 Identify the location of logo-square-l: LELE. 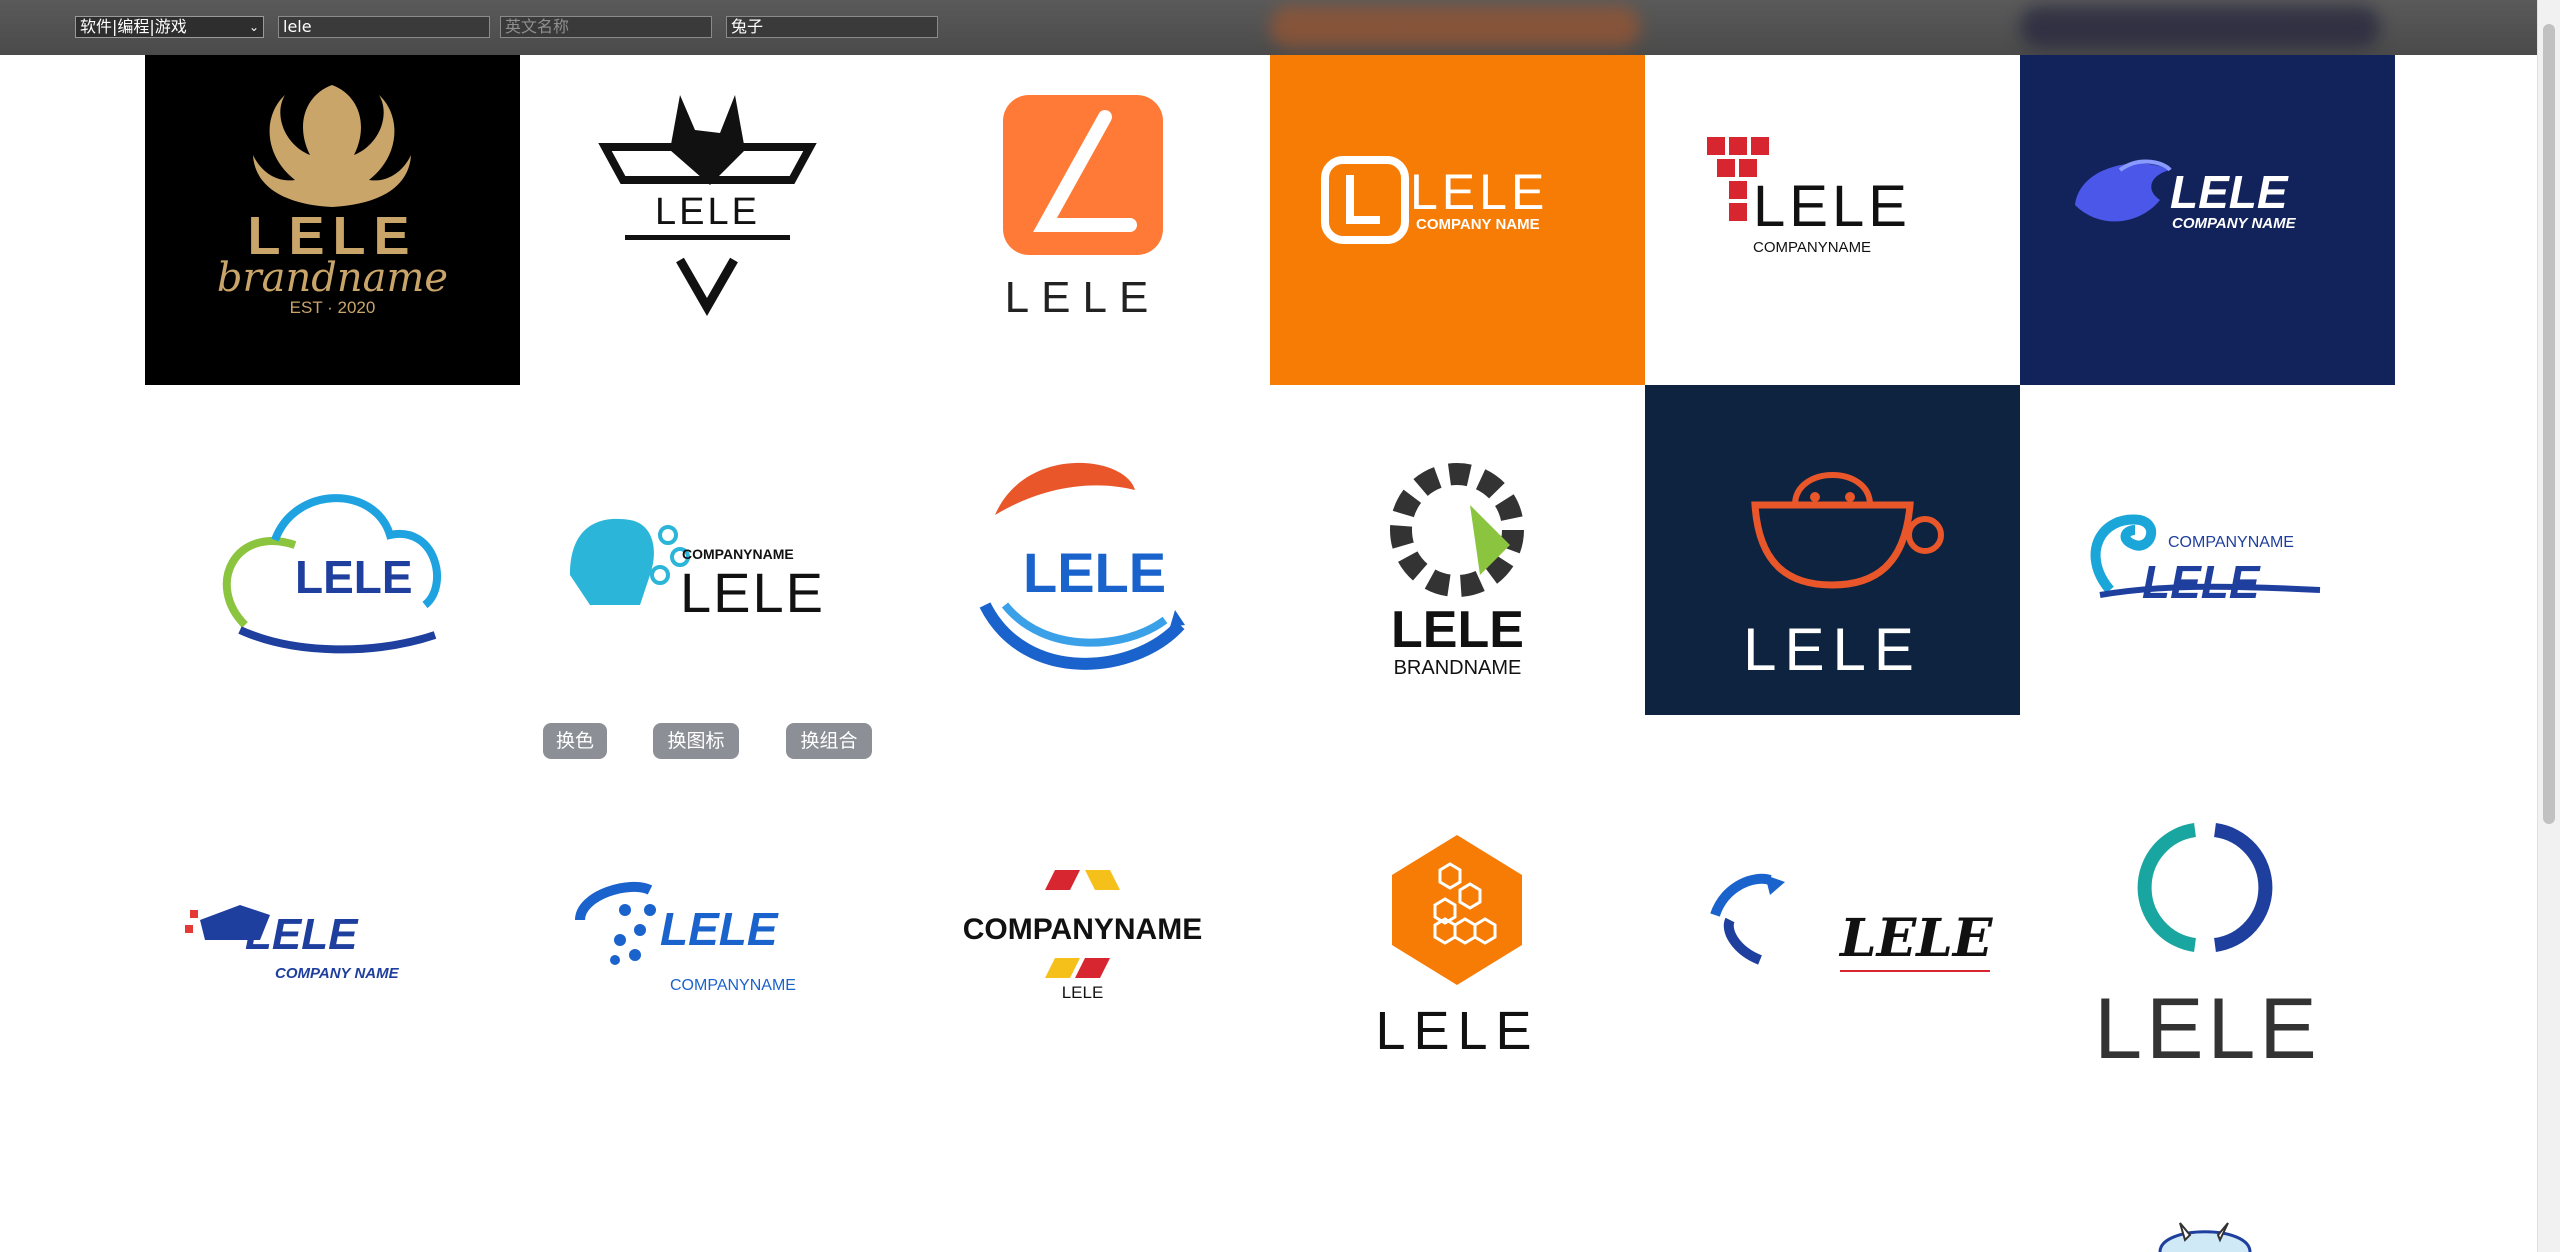
(1082, 220).